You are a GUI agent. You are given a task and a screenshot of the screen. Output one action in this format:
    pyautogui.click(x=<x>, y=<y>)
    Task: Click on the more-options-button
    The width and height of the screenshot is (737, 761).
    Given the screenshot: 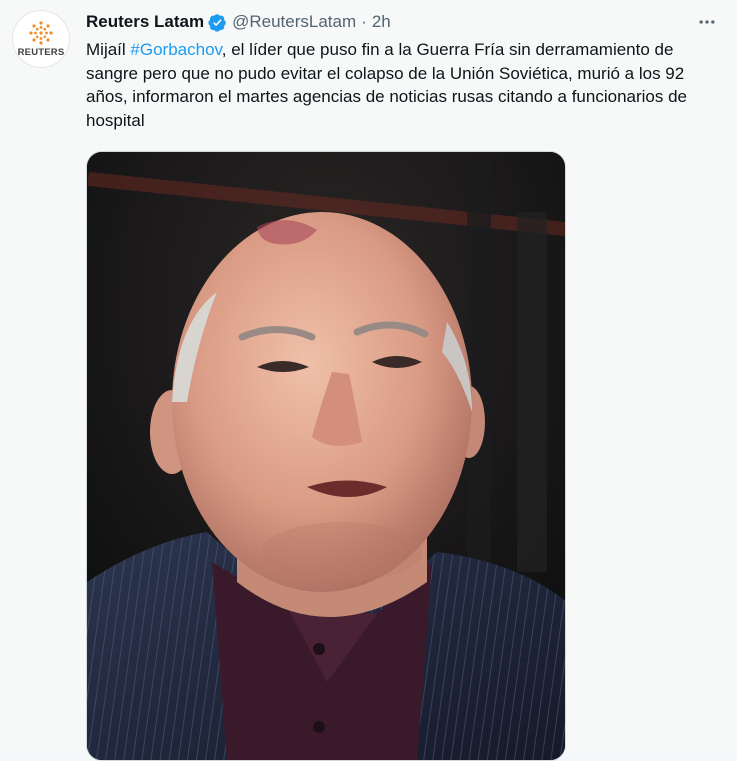 What is the action you would take?
    pyautogui.click(x=707, y=22)
    